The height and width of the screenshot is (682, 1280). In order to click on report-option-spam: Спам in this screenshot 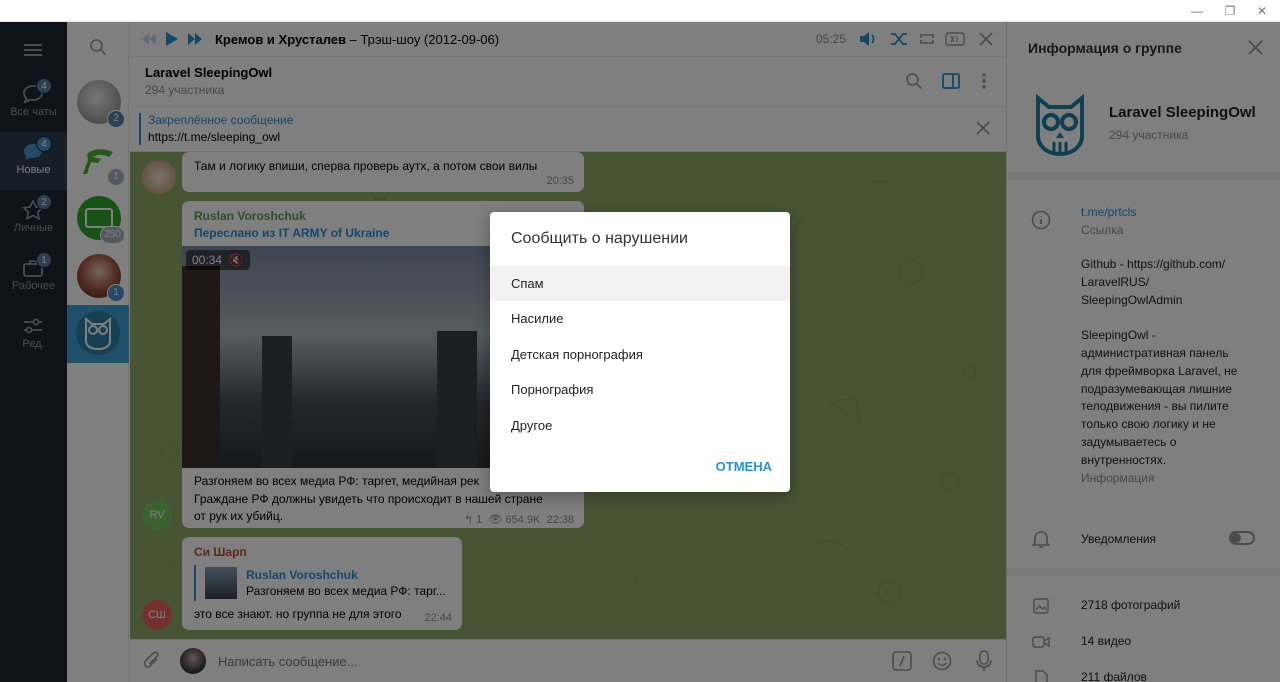, I will do `click(640, 283)`.